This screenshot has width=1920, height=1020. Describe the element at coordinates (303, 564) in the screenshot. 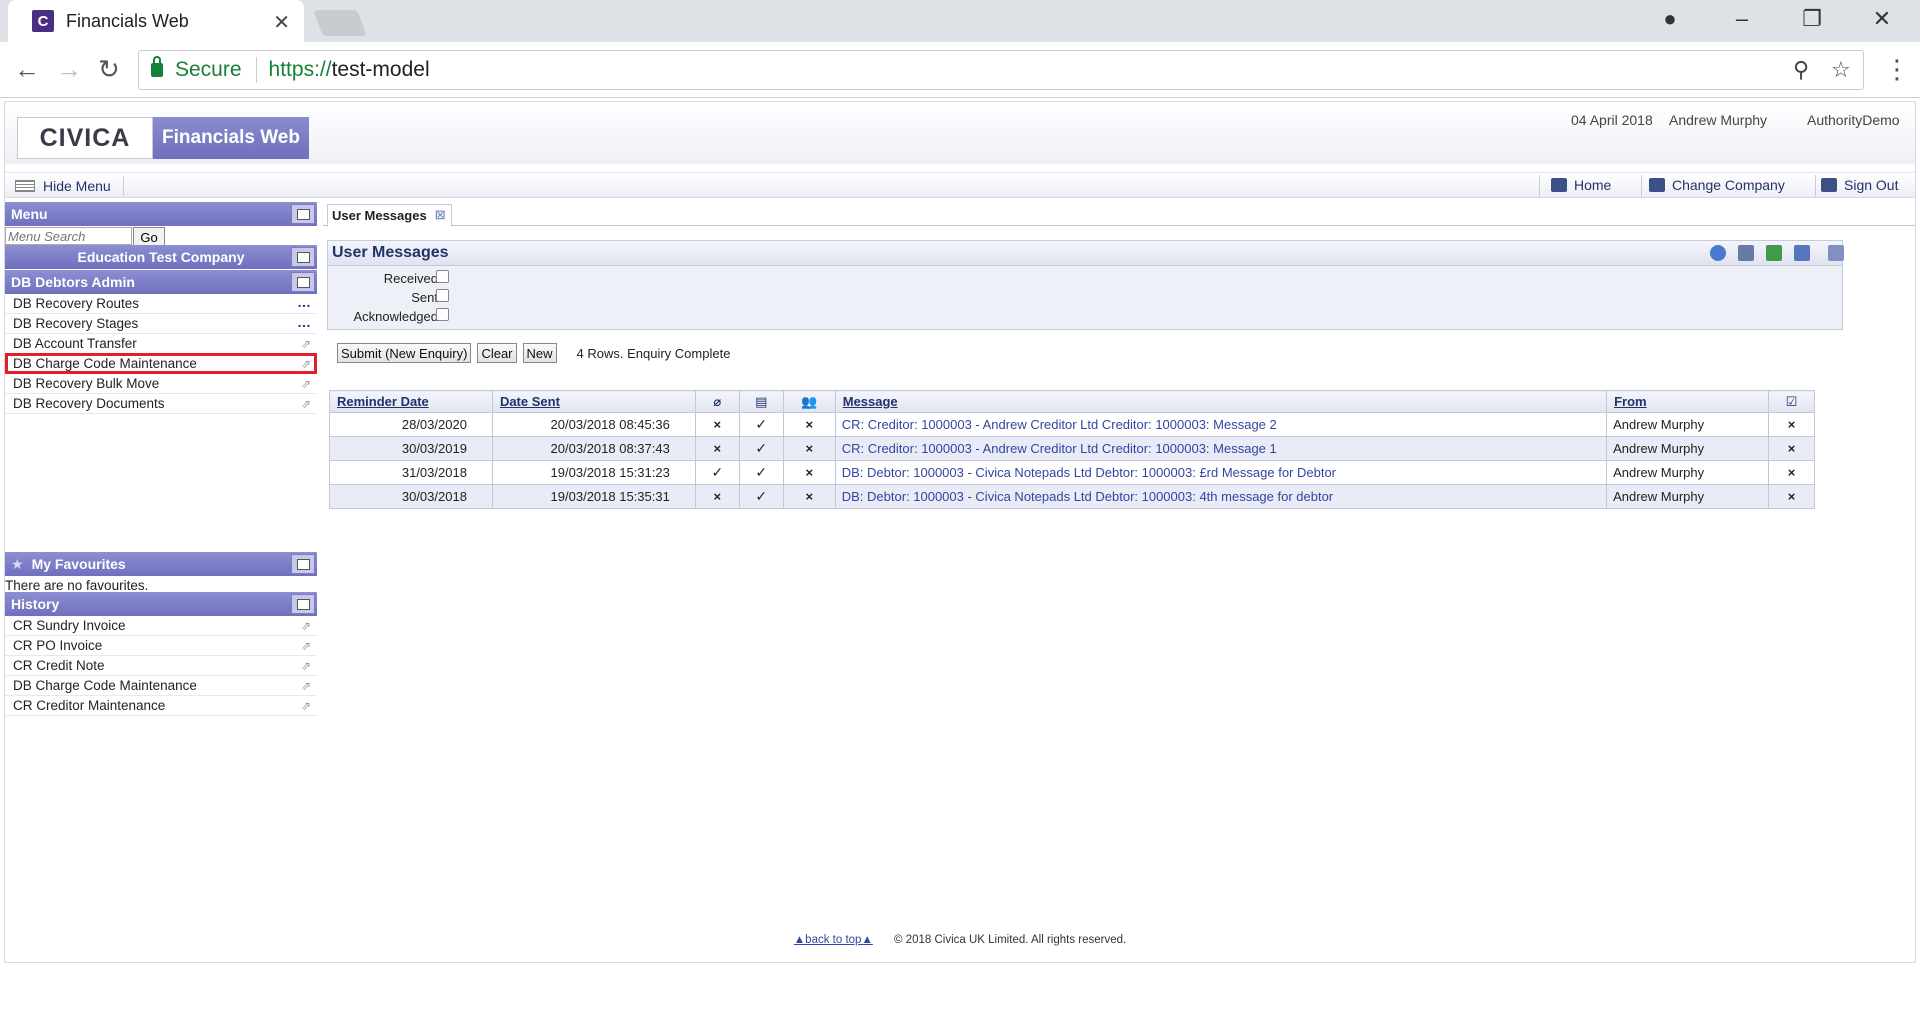

I see `favourites-panel-toggle-icon` at that location.